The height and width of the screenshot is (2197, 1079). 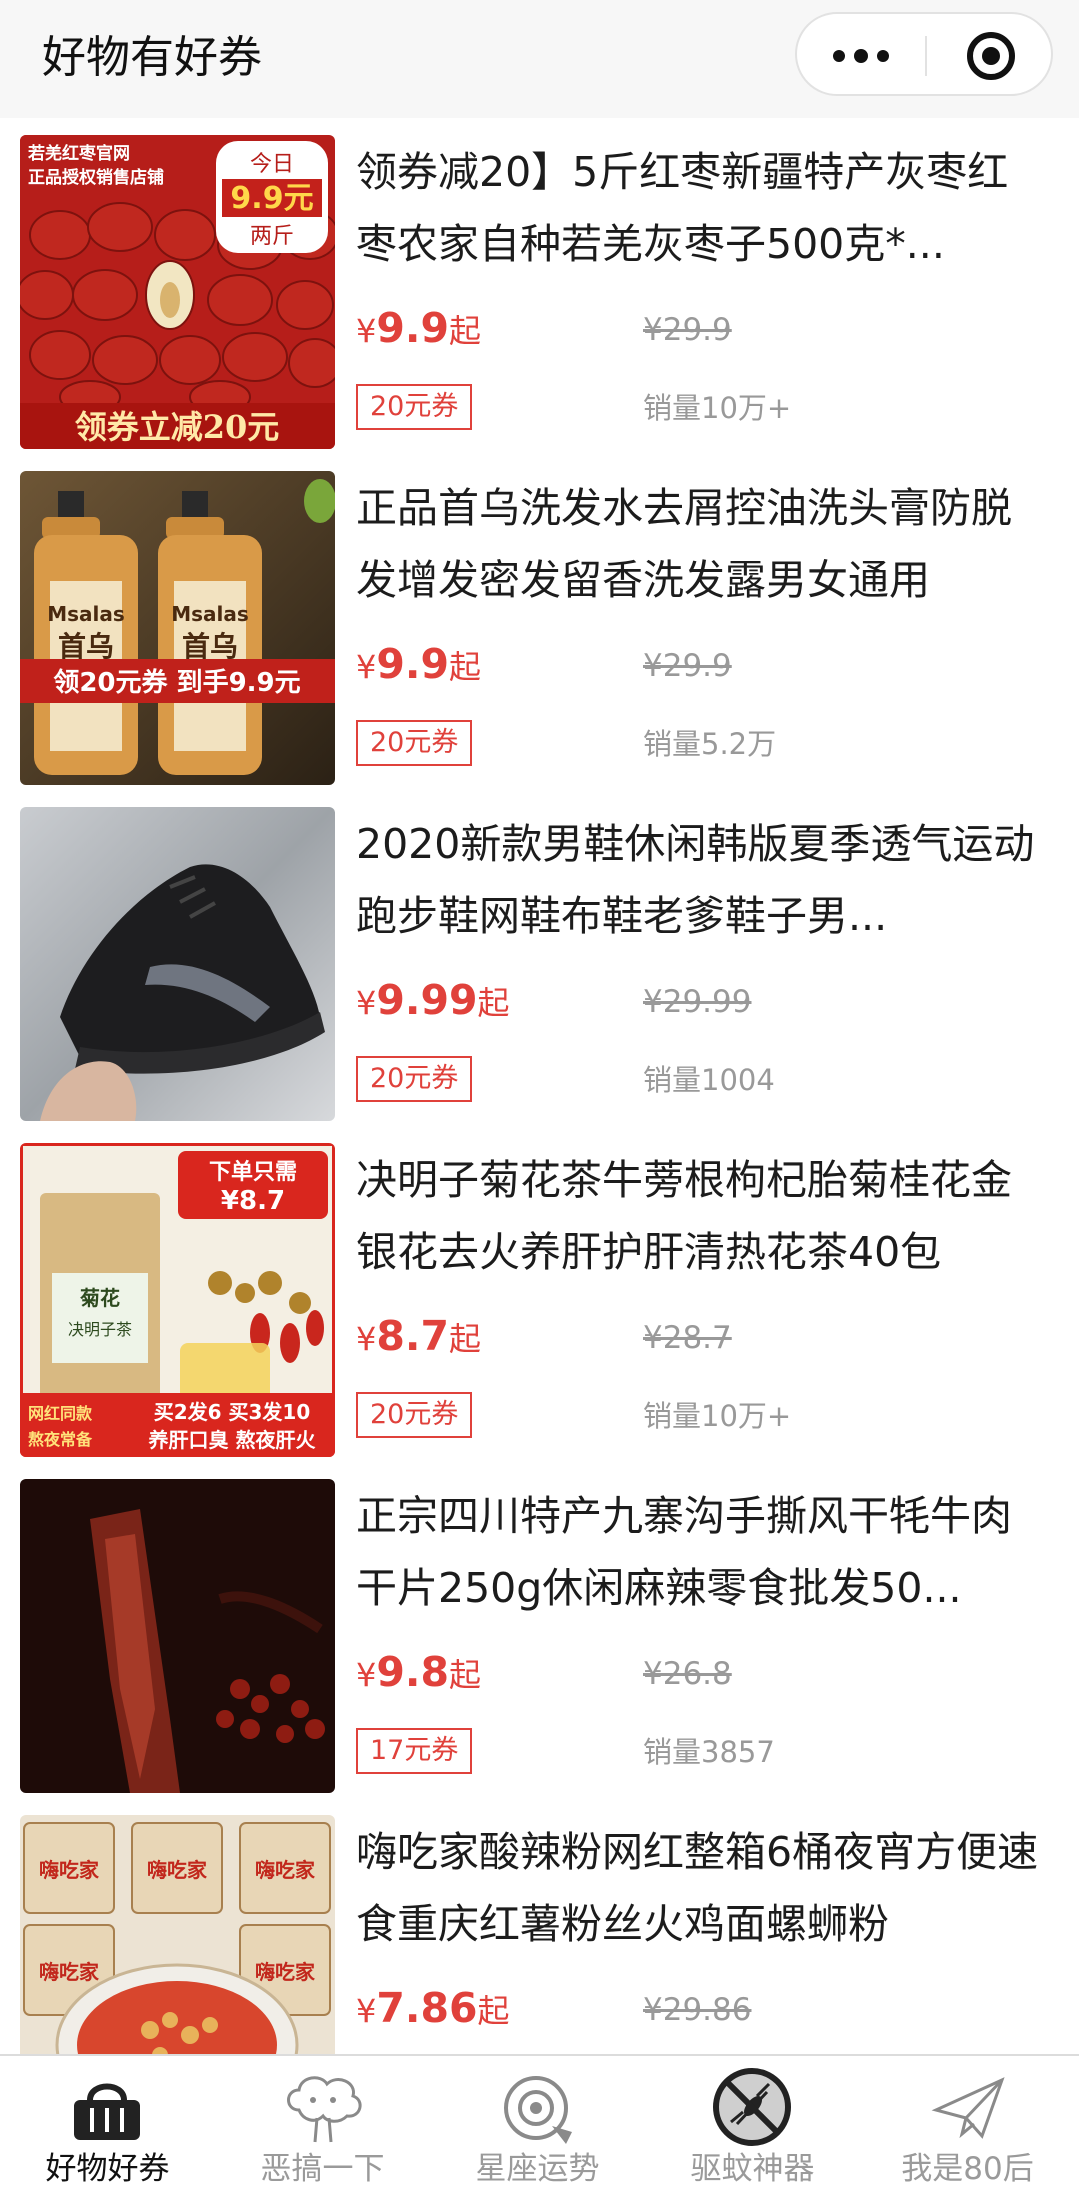 I want to click on svg-text: 买2发6 买3发10, so click(x=232, y=1412).